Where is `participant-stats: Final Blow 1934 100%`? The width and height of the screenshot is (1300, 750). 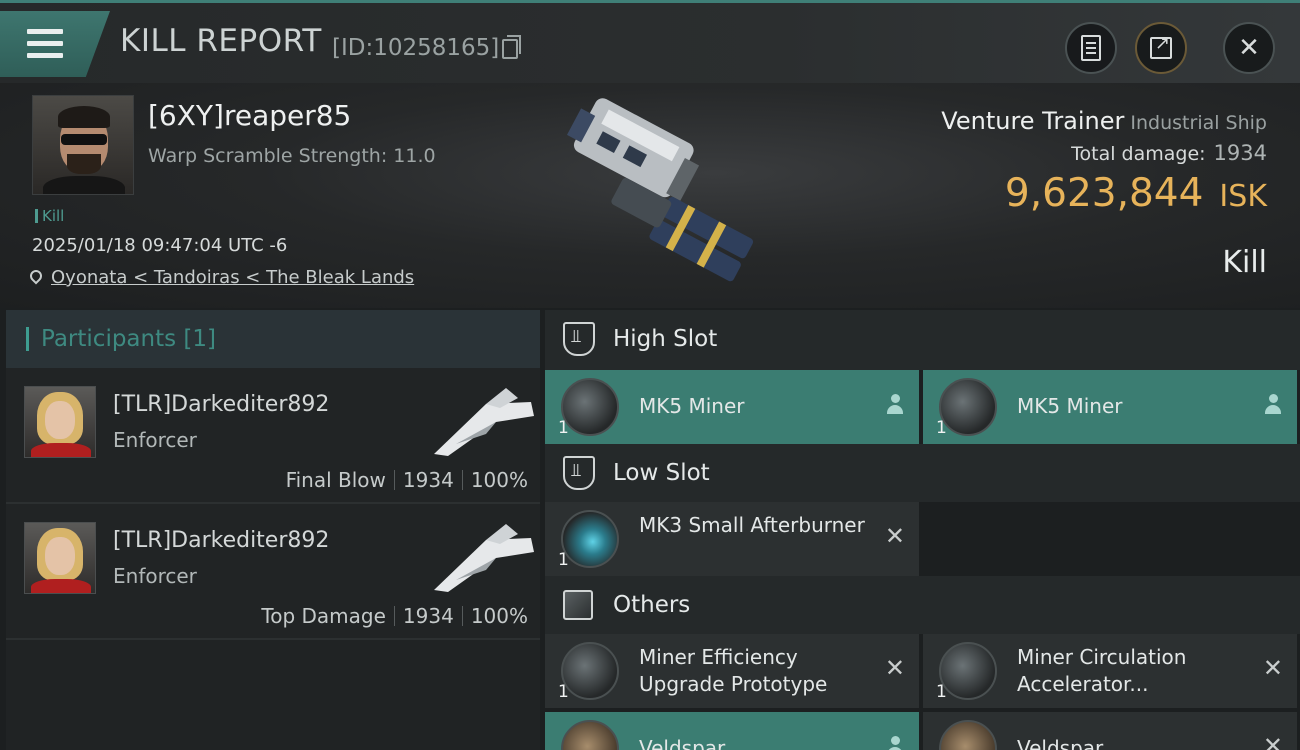
participant-stats: Final Blow 1934 100% is located at coordinates (407, 480).